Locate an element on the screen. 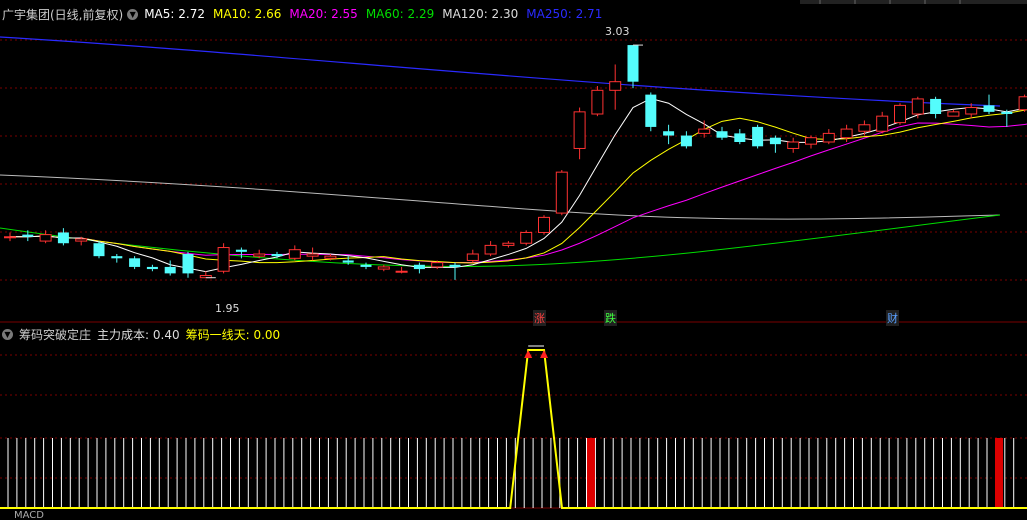 Image resolution: width=1027 pixels, height=520 pixels. marker-cai: 财 is located at coordinates (892, 318).